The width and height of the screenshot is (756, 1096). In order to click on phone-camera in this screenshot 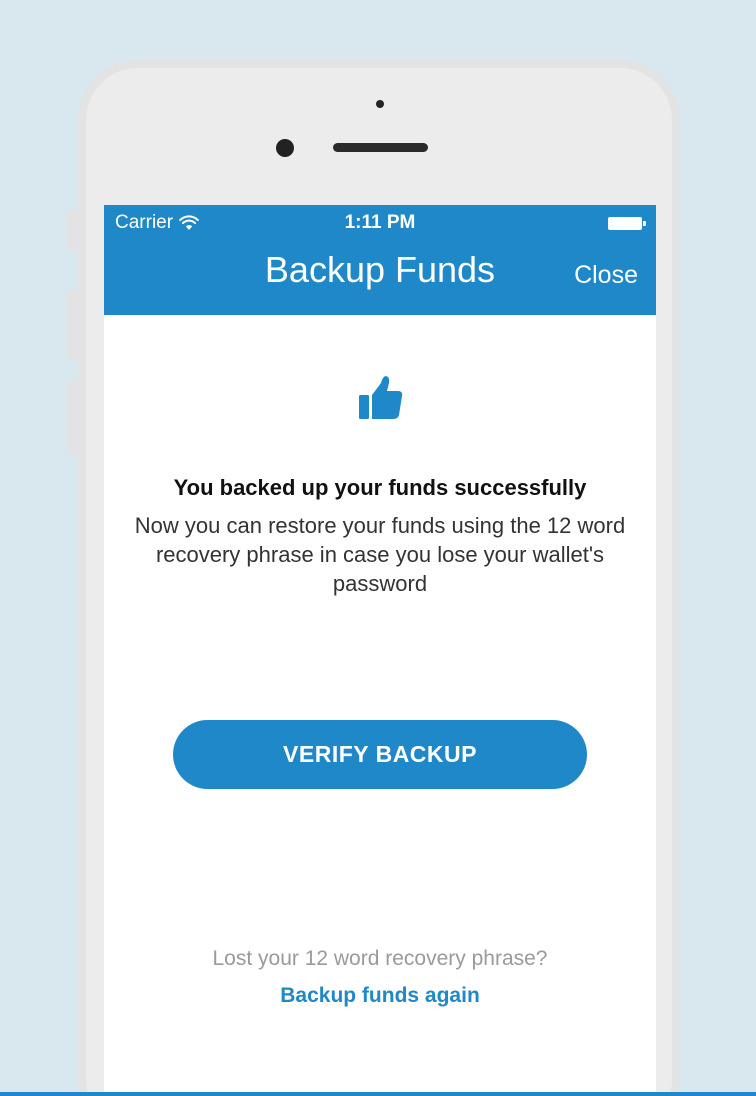, I will do `click(285, 148)`.